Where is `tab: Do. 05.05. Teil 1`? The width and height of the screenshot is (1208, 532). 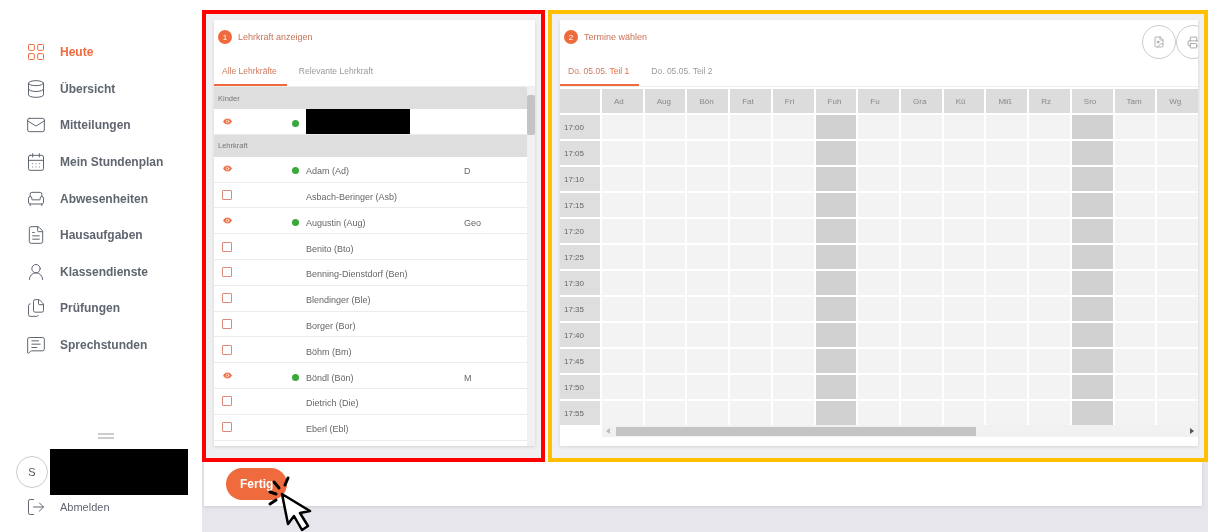
tab: Do. 05.05. Teil 1 is located at coordinates (600, 73).